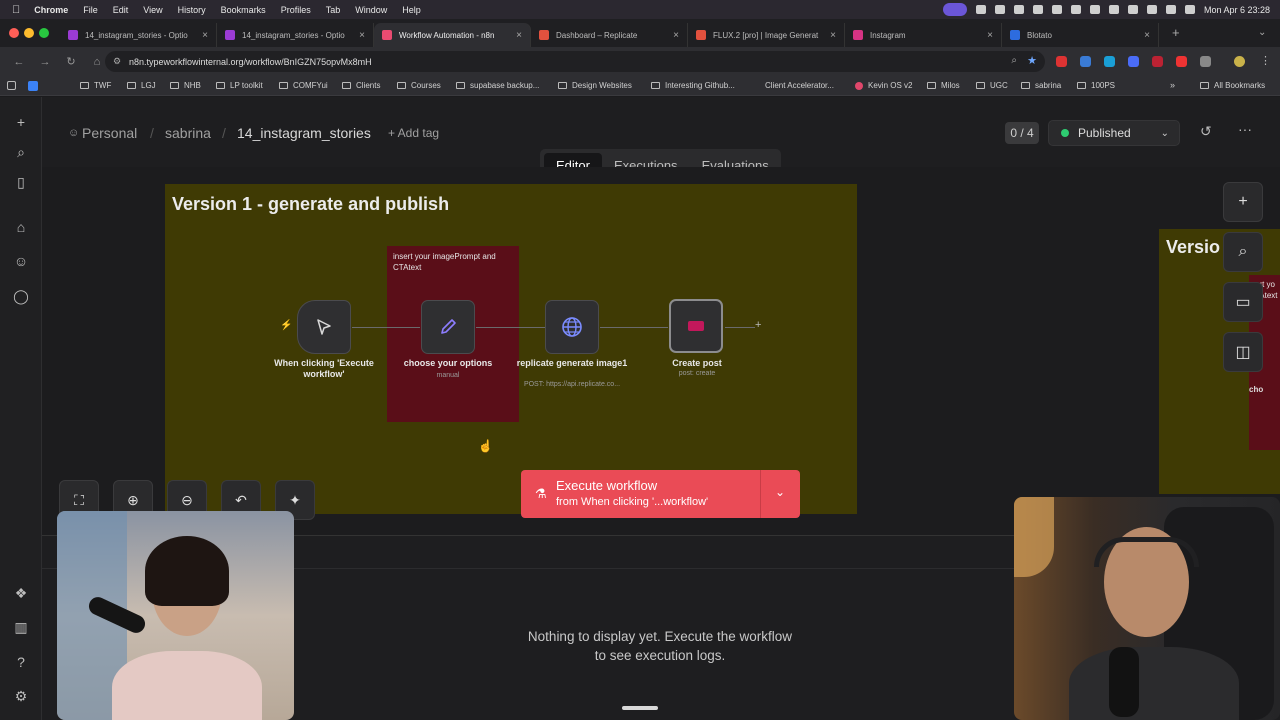  Describe the element at coordinates (1037, 9) in the screenshot. I see `dropbox-icon` at that location.